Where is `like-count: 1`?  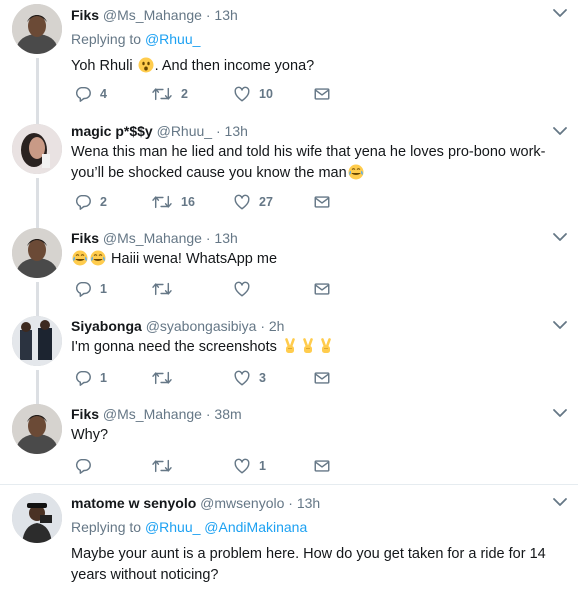 like-count: 1 is located at coordinates (262, 466).